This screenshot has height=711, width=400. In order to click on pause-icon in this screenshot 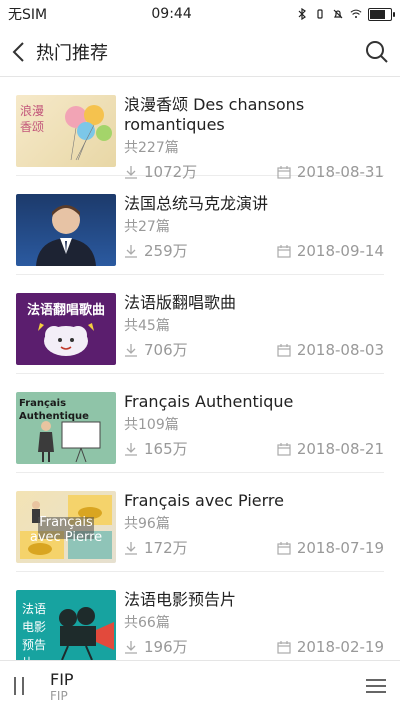, I will do `click(23, 686)`.